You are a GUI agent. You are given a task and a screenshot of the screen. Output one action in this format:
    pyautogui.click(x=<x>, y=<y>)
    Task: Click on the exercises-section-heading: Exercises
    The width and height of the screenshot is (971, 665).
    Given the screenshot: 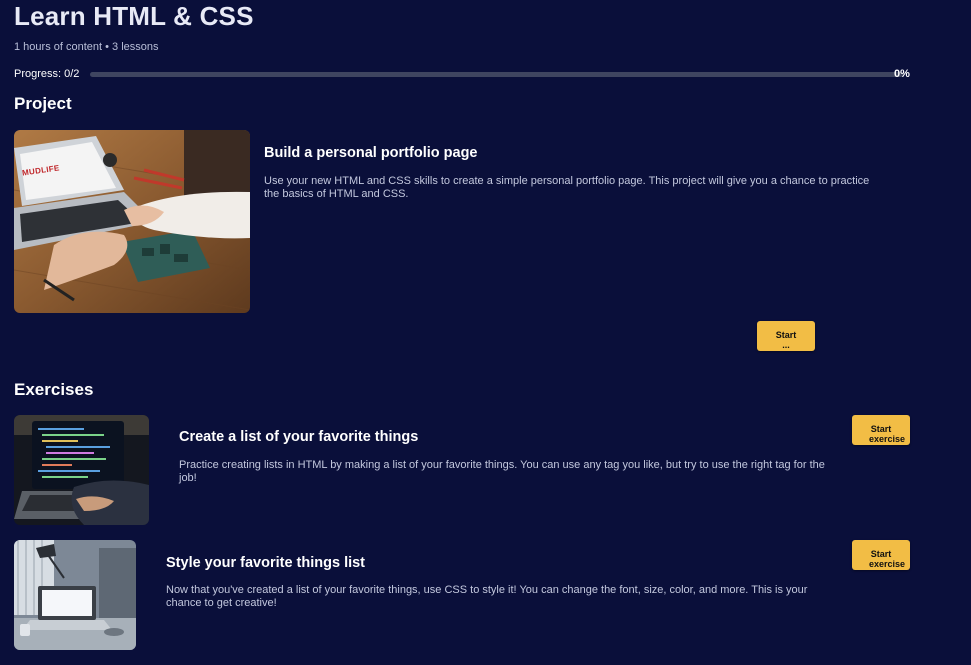 What is the action you would take?
    pyautogui.click(x=54, y=389)
    